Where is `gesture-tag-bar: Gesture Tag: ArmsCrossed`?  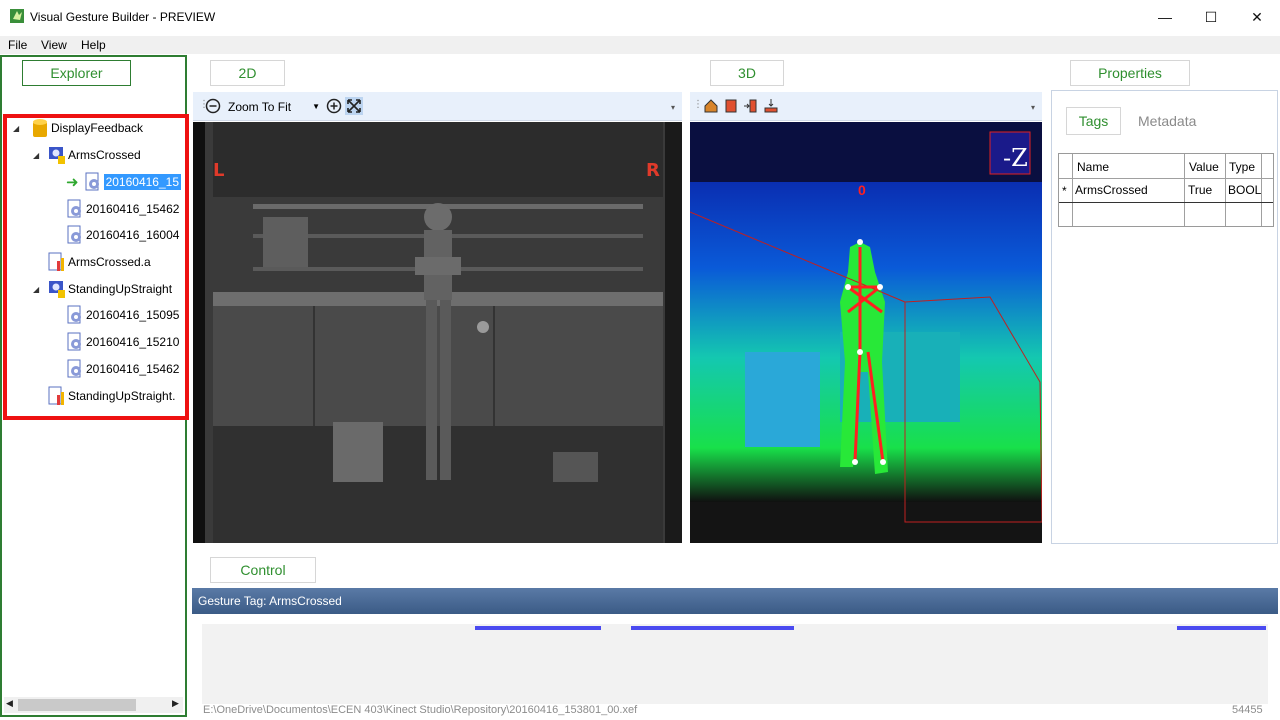 gesture-tag-bar: Gesture Tag: ArmsCrossed is located at coordinates (735, 601).